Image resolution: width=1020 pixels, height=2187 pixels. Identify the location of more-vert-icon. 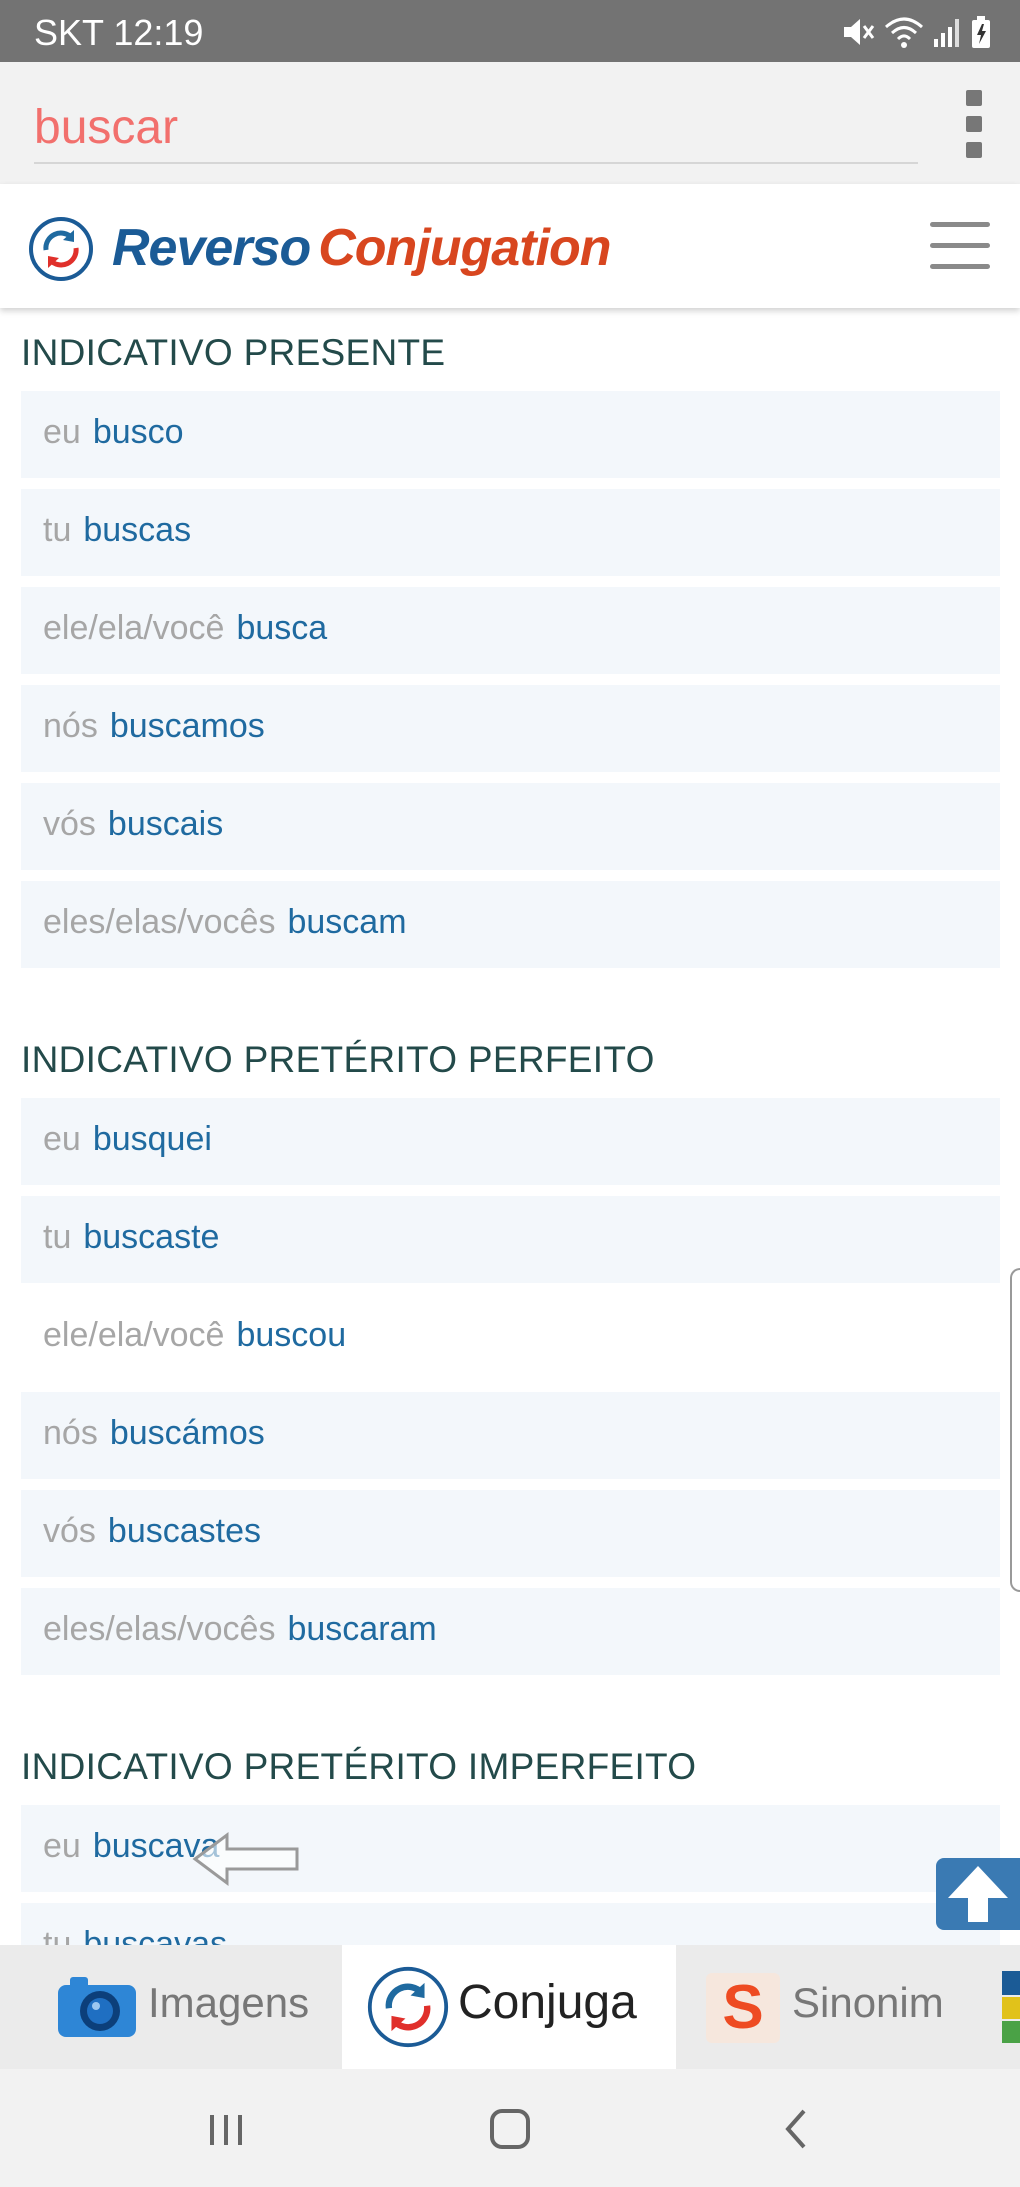
(973, 124).